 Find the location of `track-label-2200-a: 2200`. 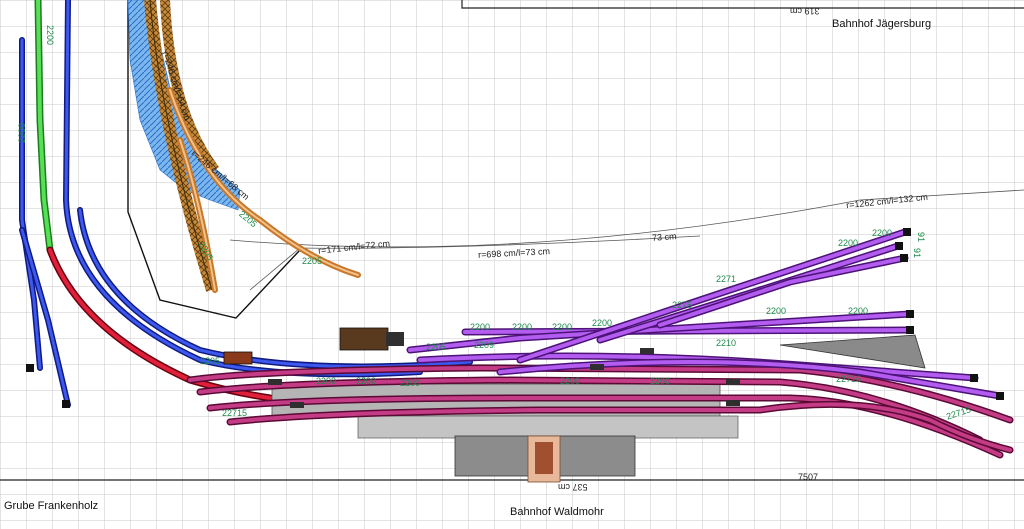

track-label-2200-a: 2200 is located at coordinates (480, 327).